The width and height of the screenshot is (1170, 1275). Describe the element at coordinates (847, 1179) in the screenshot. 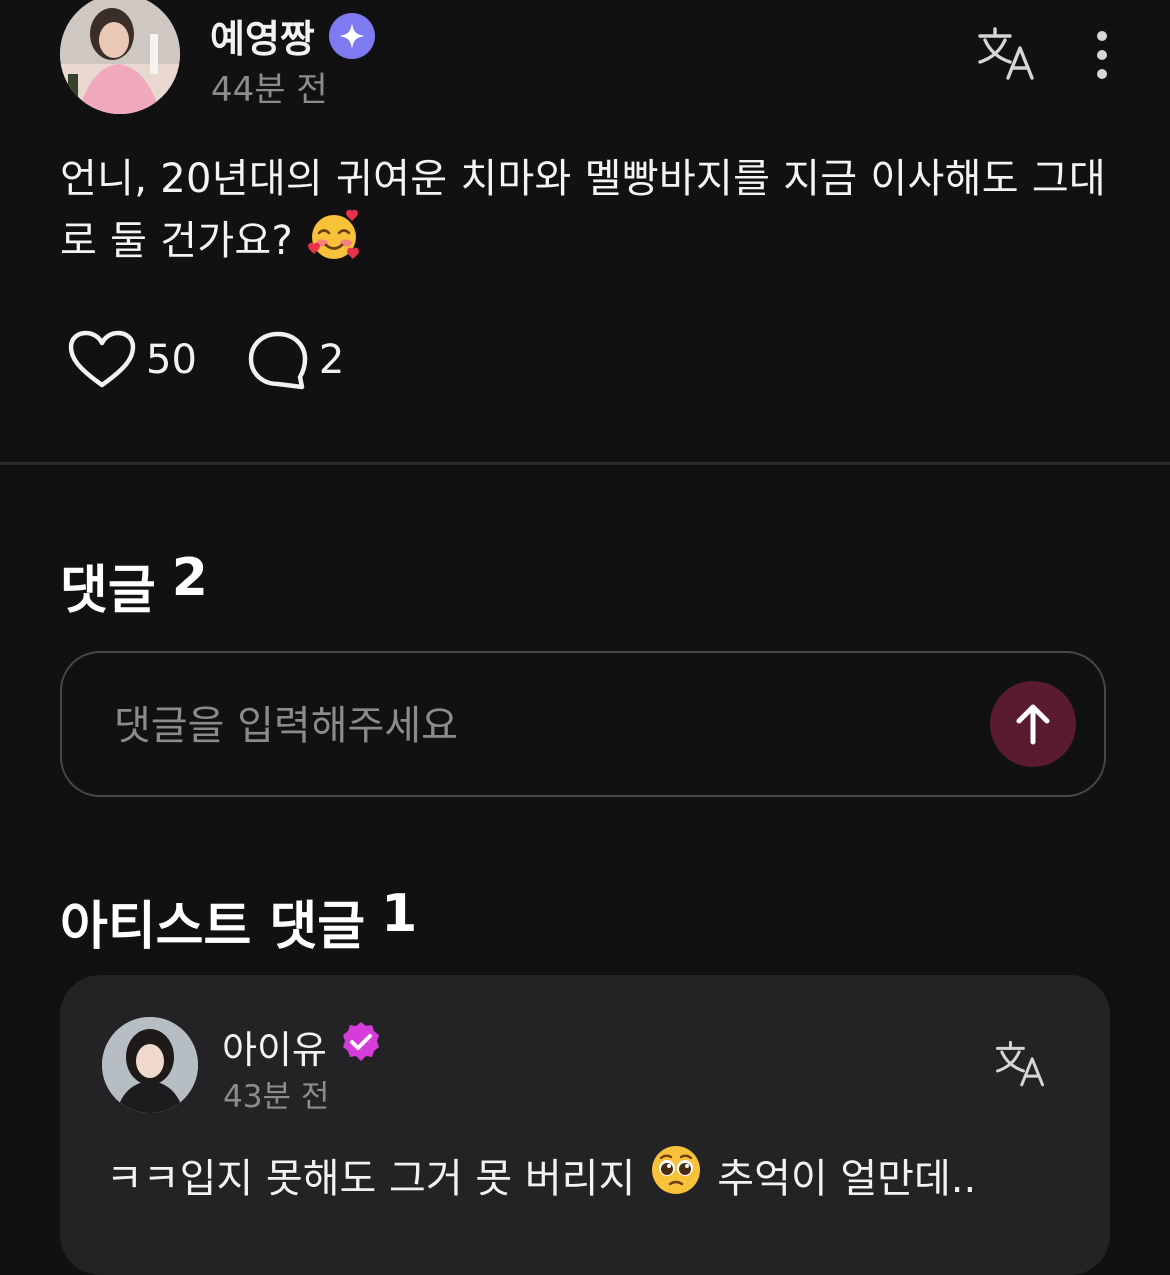

I see `artist-comment-text-end: 추억이 얼만데..` at that location.